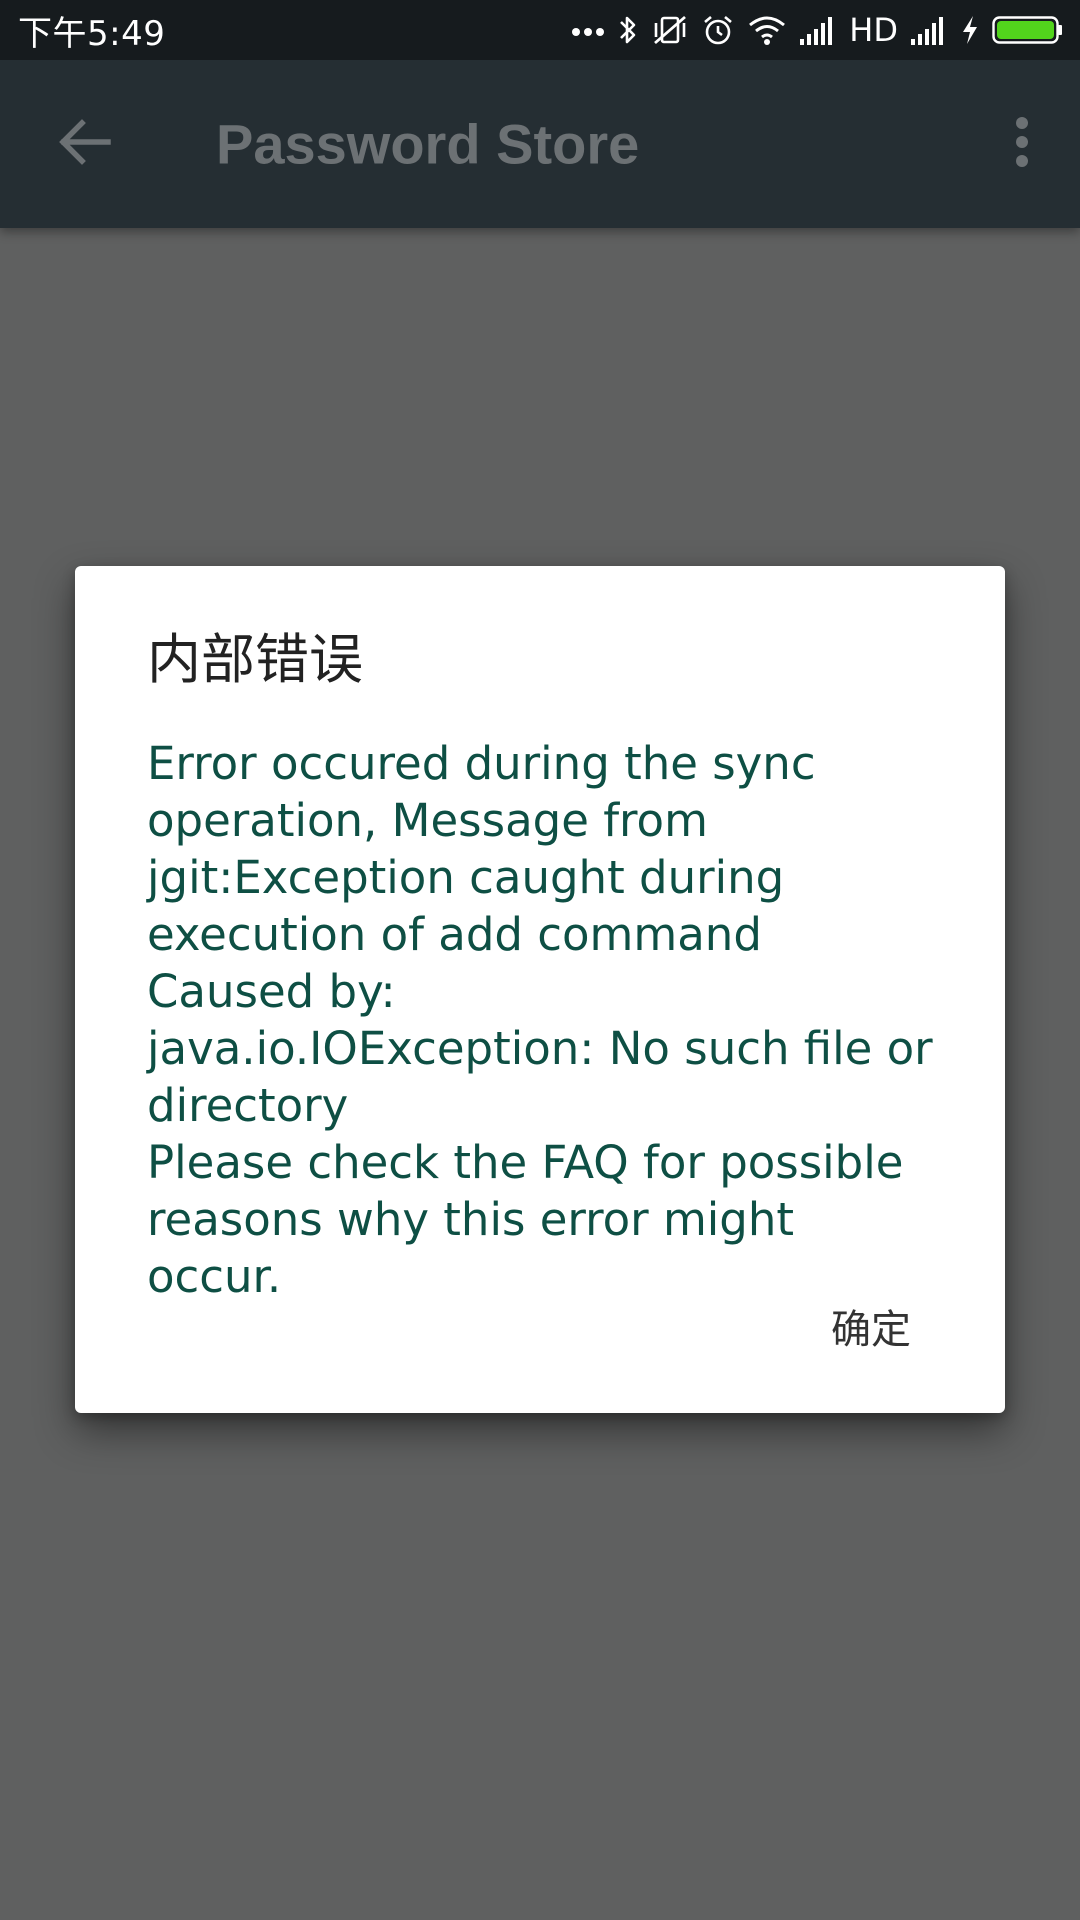 This screenshot has width=1080, height=1920. I want to click on status-icons: HD, so click(817, 30).